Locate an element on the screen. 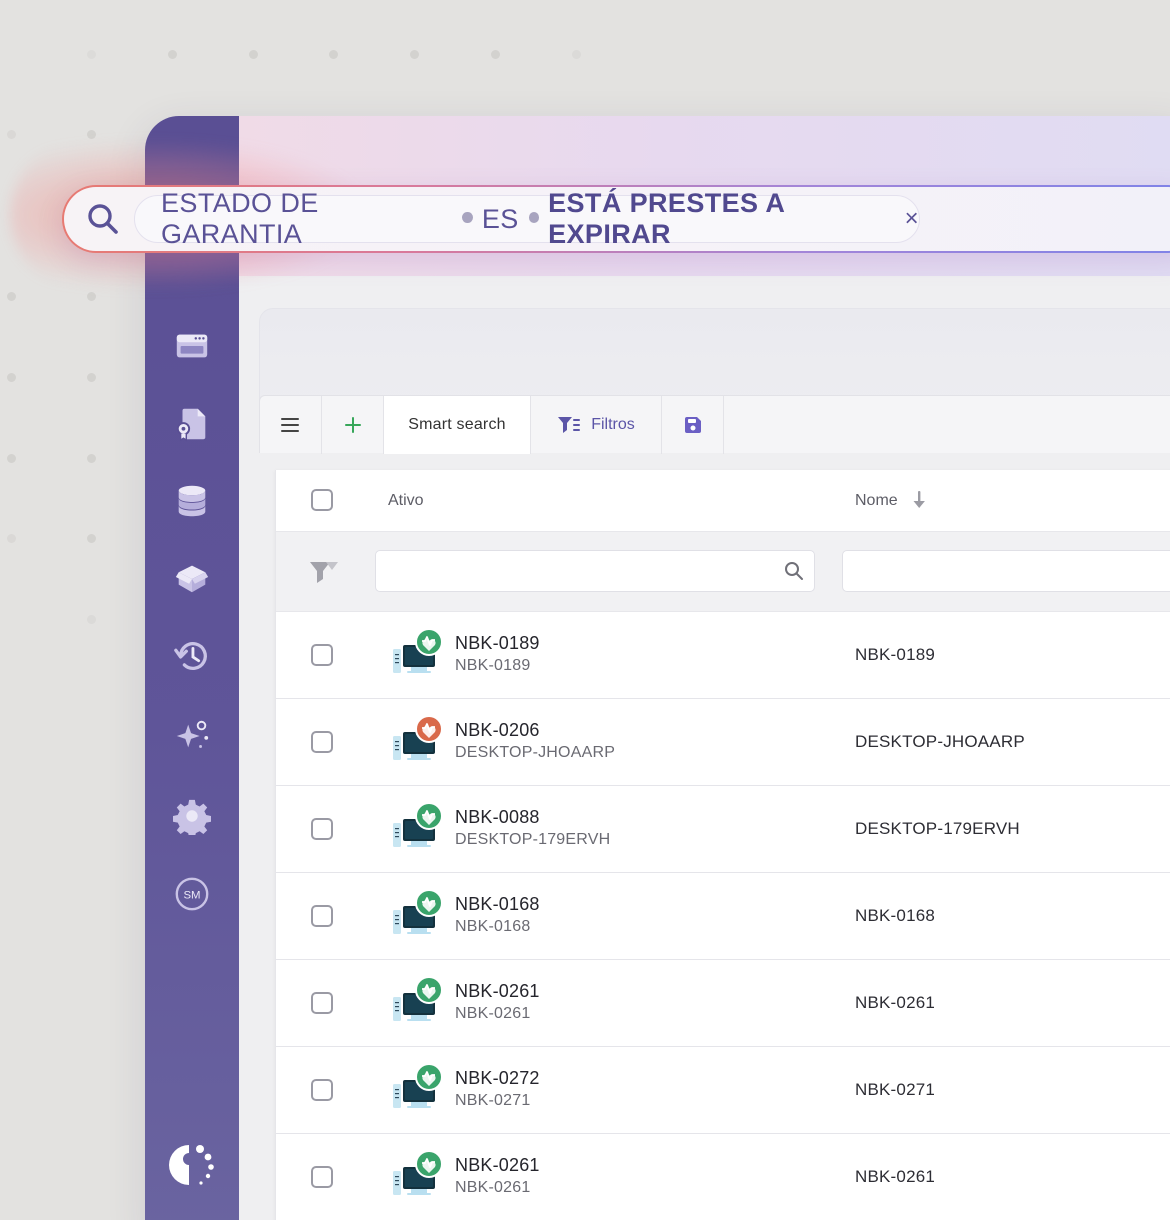 This screenshot has width=1170, height=1220. asset-title: NBK-0088 is located at coordinates (497, 817).